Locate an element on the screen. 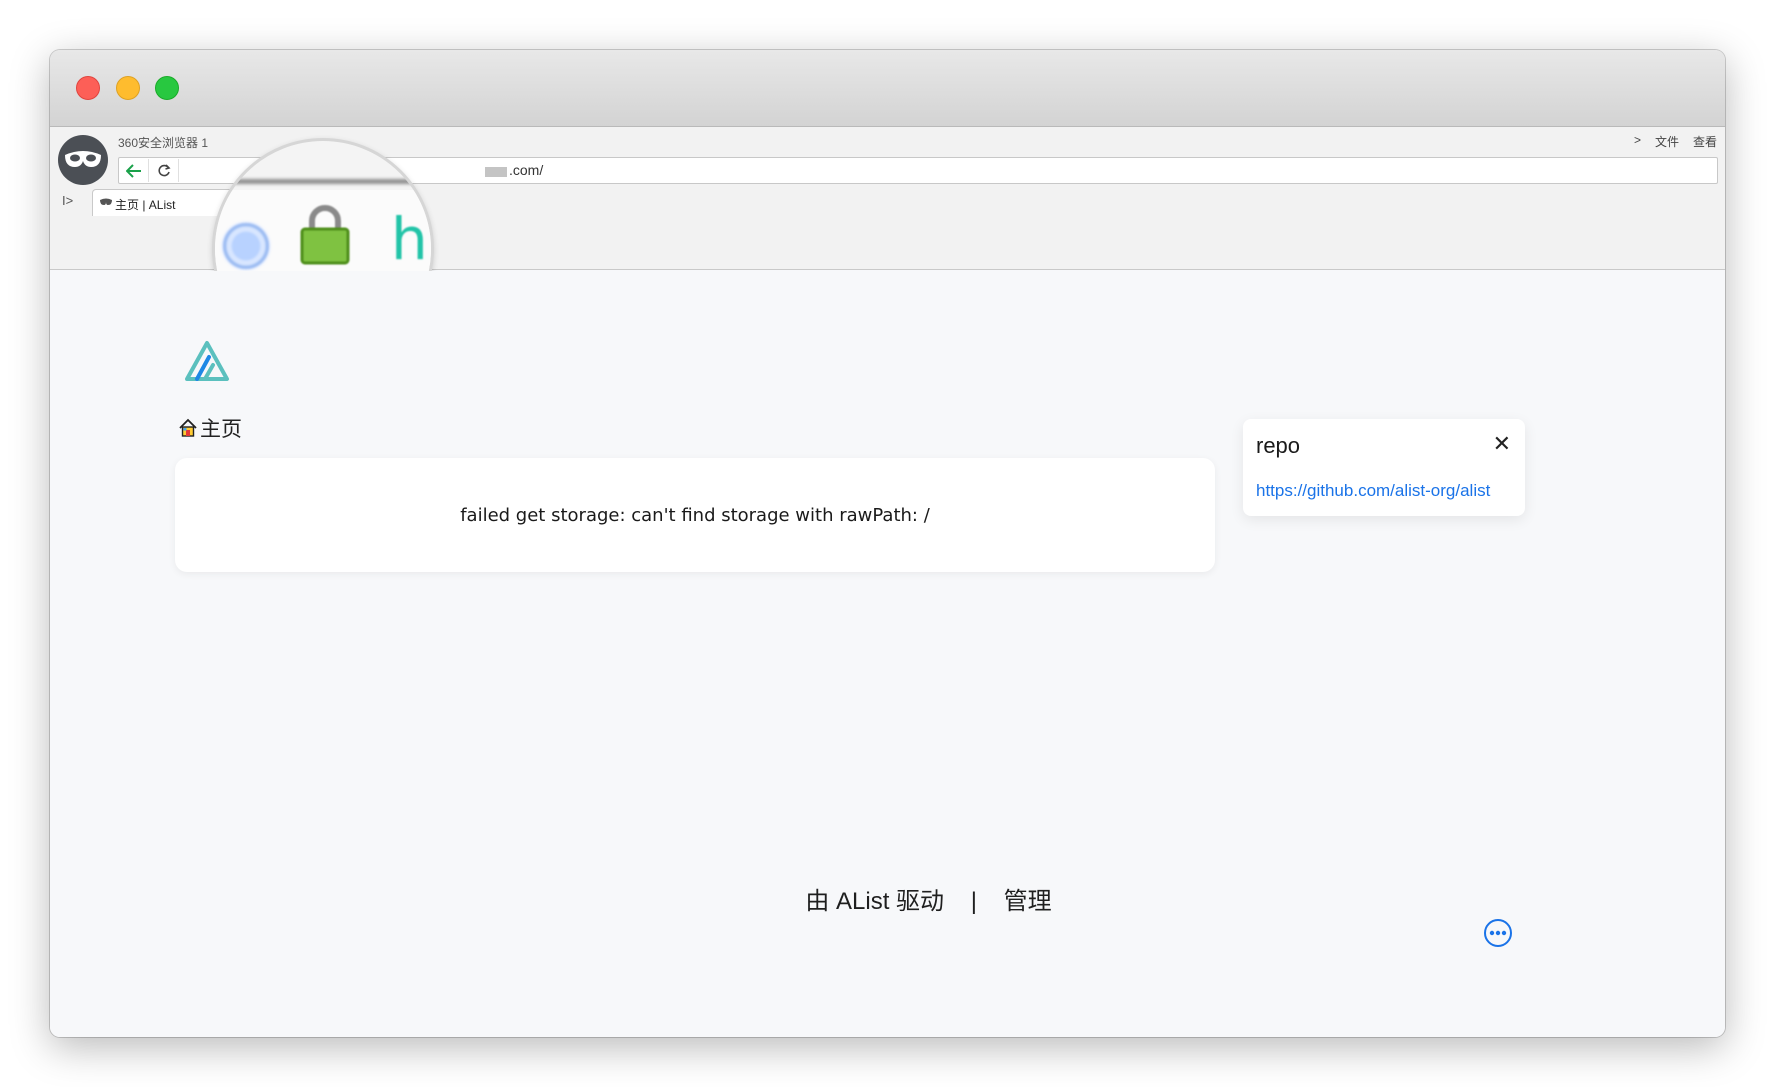 The height and width of the screenshot is (1087, 1775). menu-file: 文件 is located at coordinates (1667, 141).